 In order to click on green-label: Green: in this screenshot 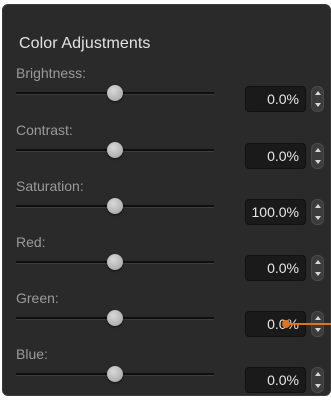, I will do `click(37, 298)`.